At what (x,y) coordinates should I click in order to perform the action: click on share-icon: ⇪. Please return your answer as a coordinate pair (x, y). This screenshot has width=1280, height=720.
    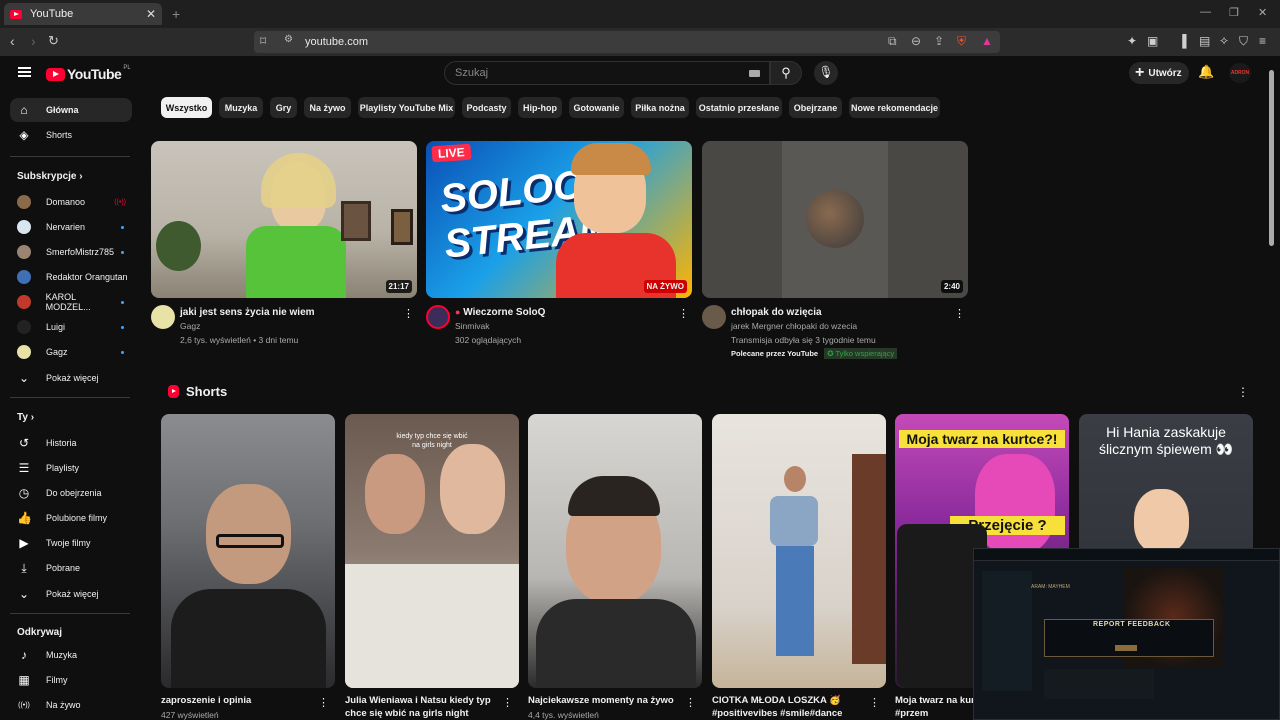
    Looking at the image, I should click on (939, 41).